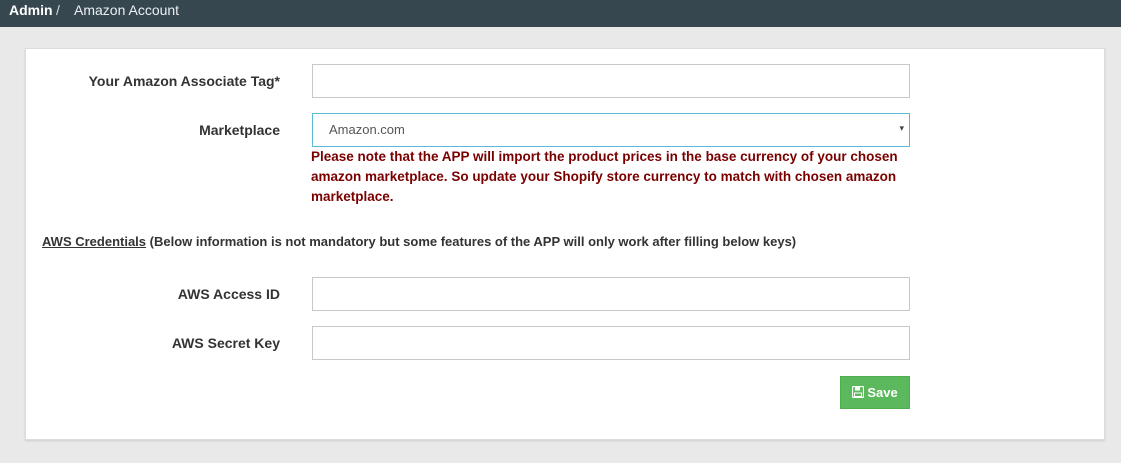 Image resolution: width=1121 pixels, height=463 pixels. What do you see at coordinates (127, 10) in the screenshot?
I see `breadcrumb-current-page: Amazon Account` at bounding box center [127, 10].